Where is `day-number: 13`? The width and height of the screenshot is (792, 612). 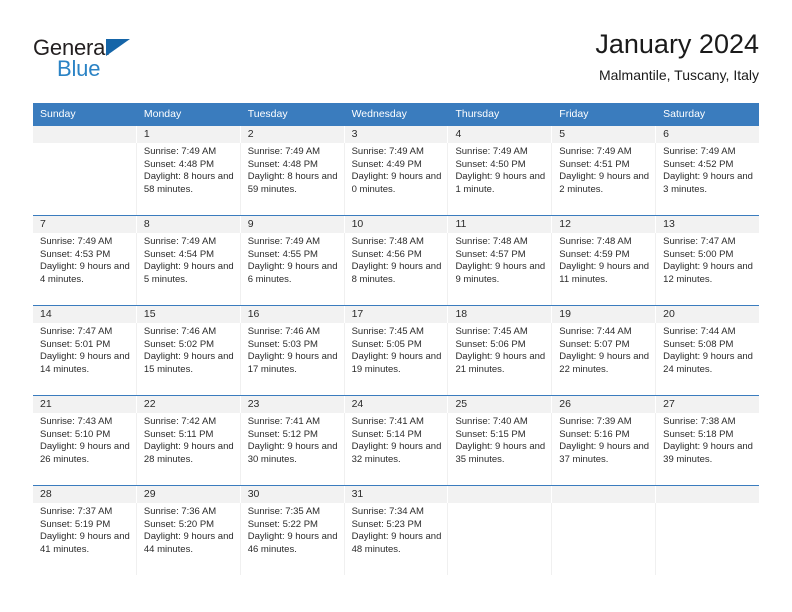 day-number: 13 is located at coordinates (707, 224).